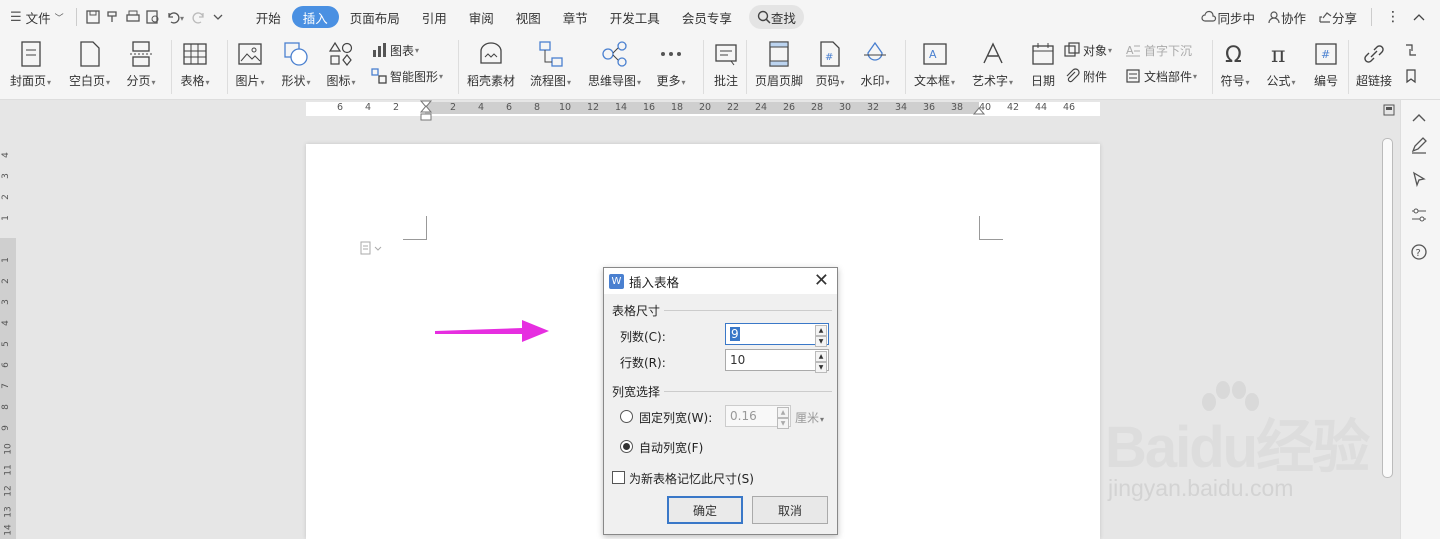 This screenshot has height=539, width=1440. I want to click on print-preview-icon, so click(153, 17).